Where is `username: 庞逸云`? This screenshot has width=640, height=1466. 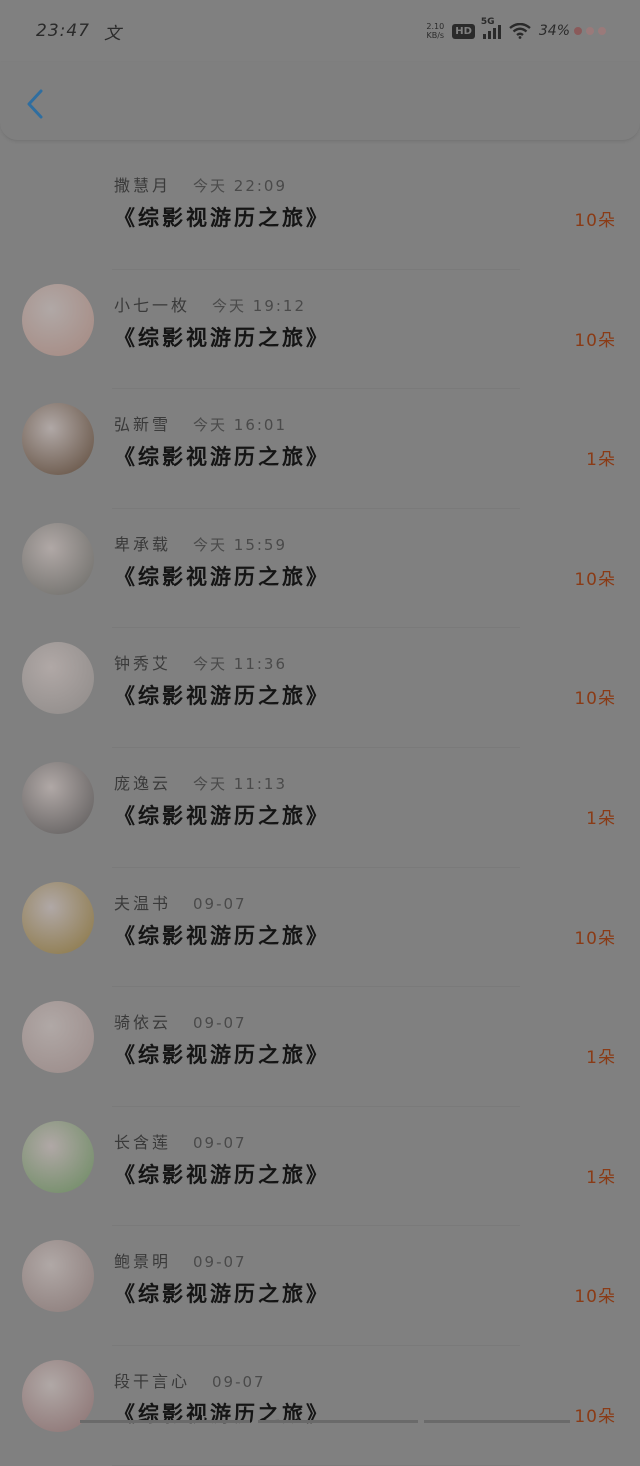 username: 庞逸云 is located at coordinates (142, 783).